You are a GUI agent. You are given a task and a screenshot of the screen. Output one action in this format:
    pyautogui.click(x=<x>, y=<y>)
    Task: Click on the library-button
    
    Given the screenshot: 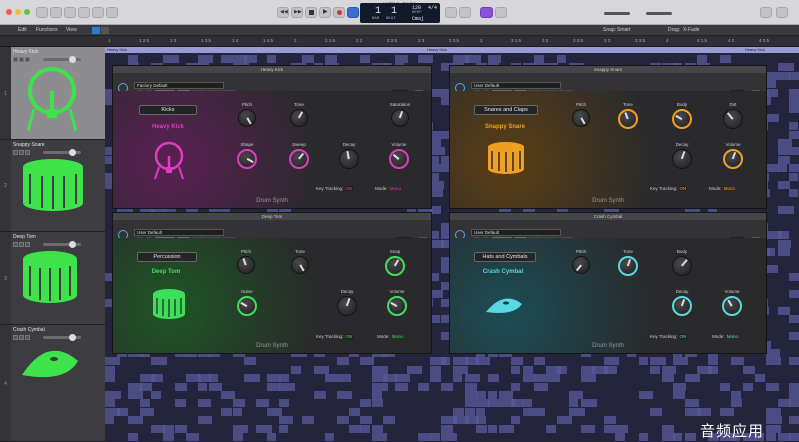 What is the action you would take?
    pyautogui.click(x=42, y=12)
    